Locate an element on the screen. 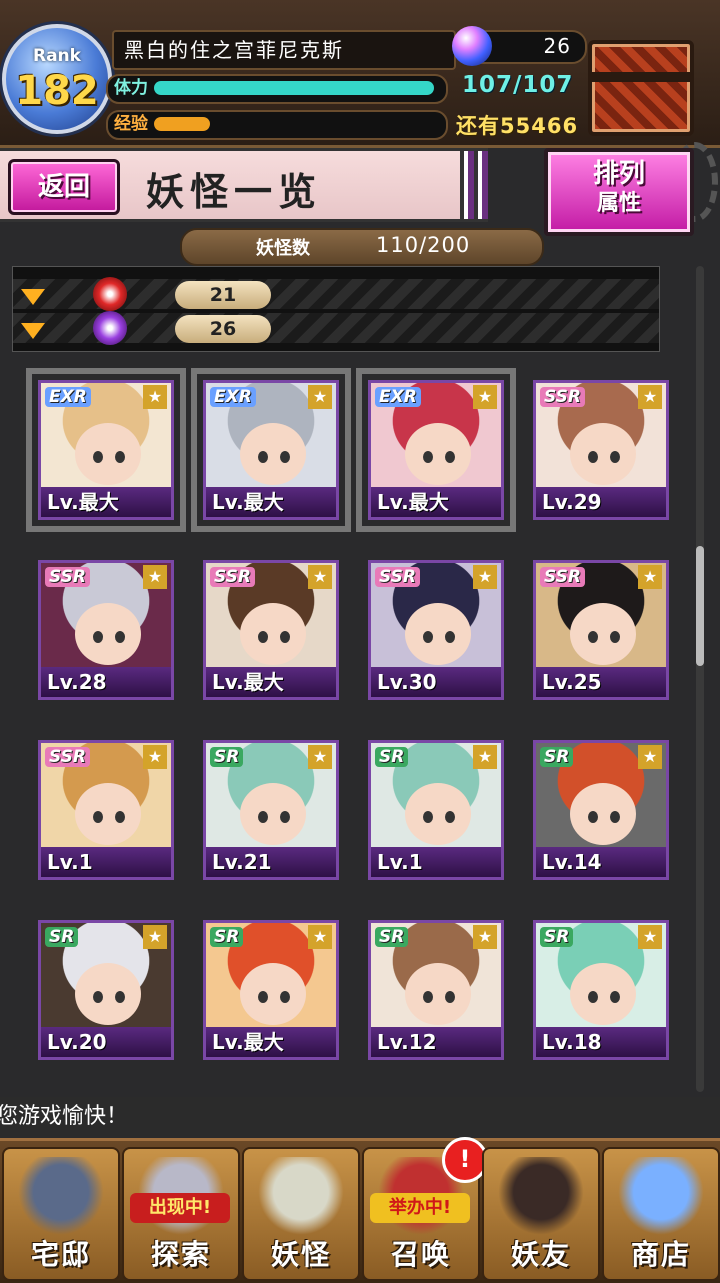  dark-attribute-icon is located at coordinates (110, 328).